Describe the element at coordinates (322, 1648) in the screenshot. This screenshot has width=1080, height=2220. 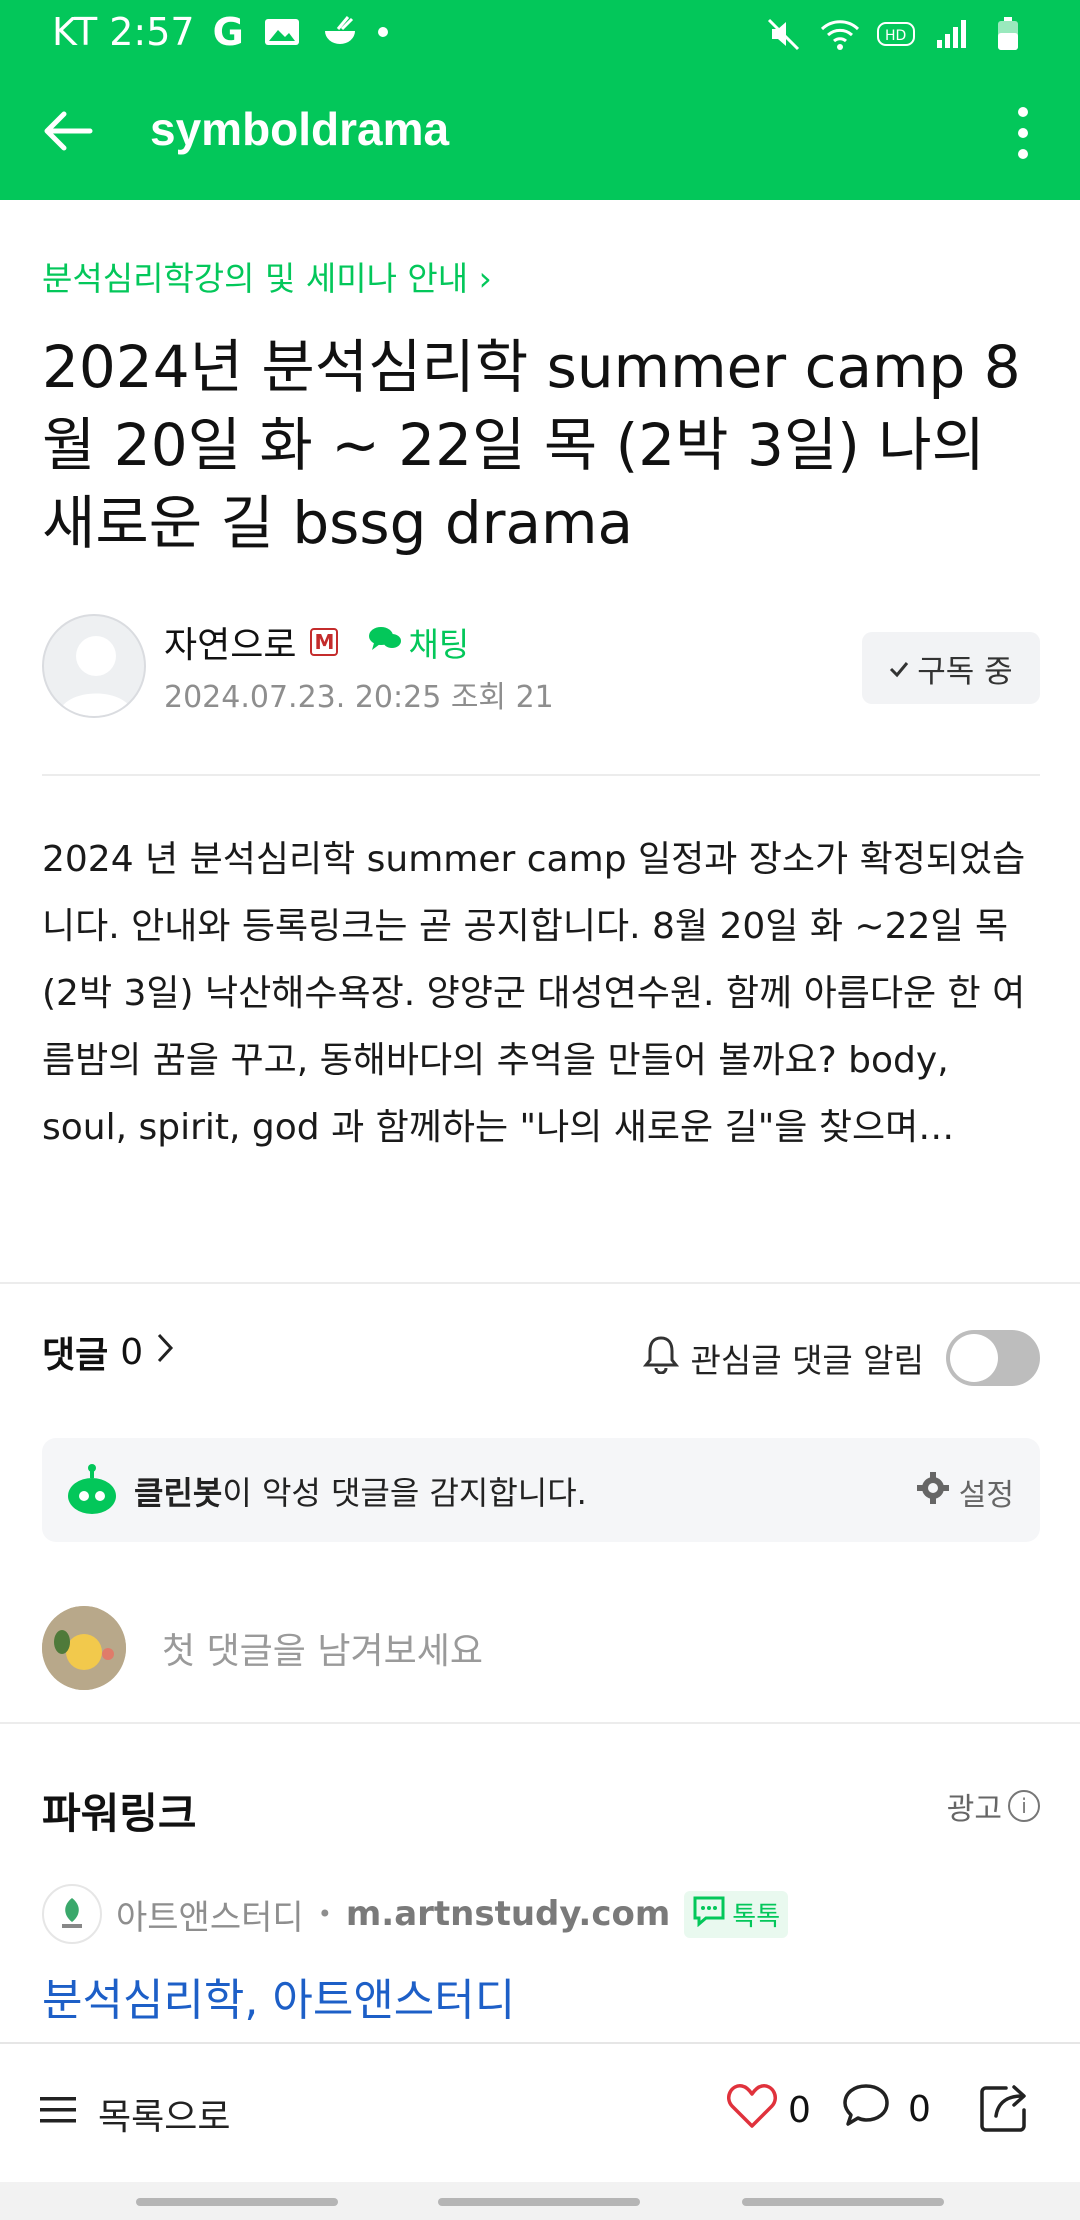
I see `comment-input: 첫 댓글을 남겨보세요` at that location.